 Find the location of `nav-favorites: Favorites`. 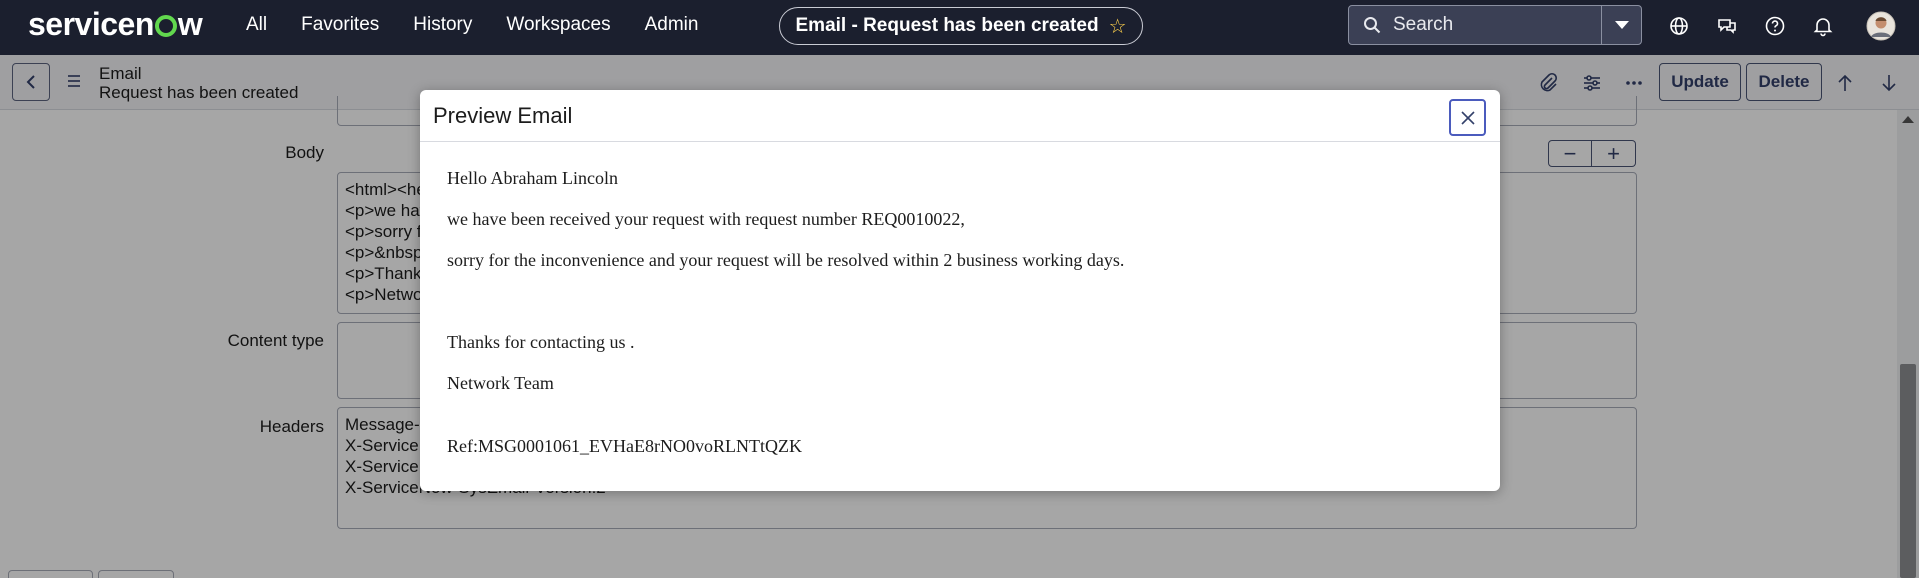

nav-favorites: Favorites is located at coordinates (340, 25).